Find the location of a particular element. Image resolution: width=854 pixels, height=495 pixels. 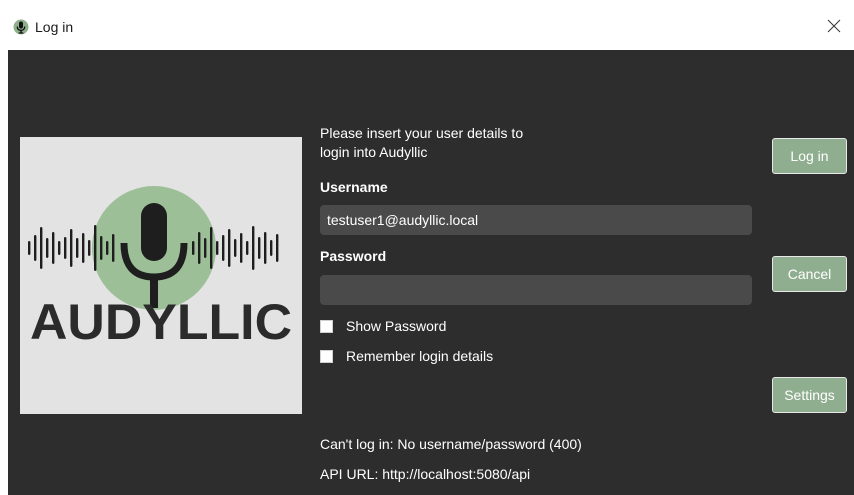

show-password-label: Show Password is located at coordinates (396, 326).